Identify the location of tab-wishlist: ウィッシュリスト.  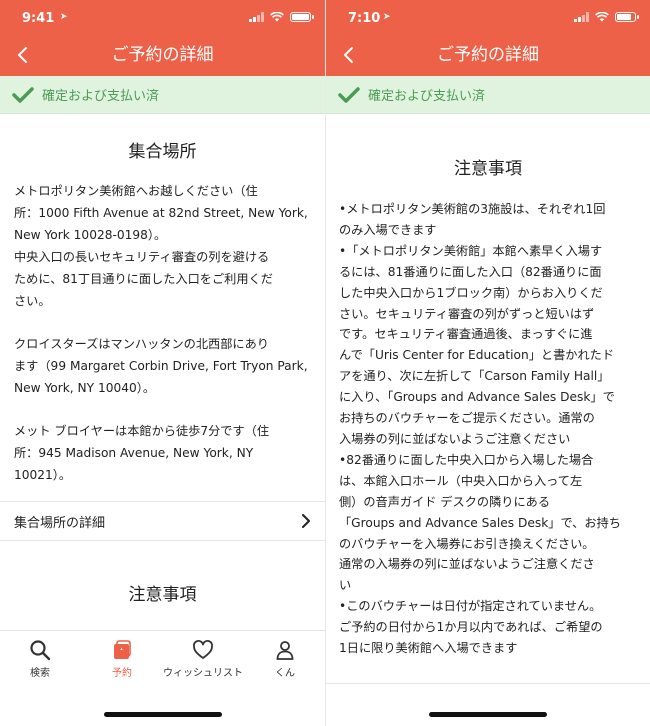
(203, 659).